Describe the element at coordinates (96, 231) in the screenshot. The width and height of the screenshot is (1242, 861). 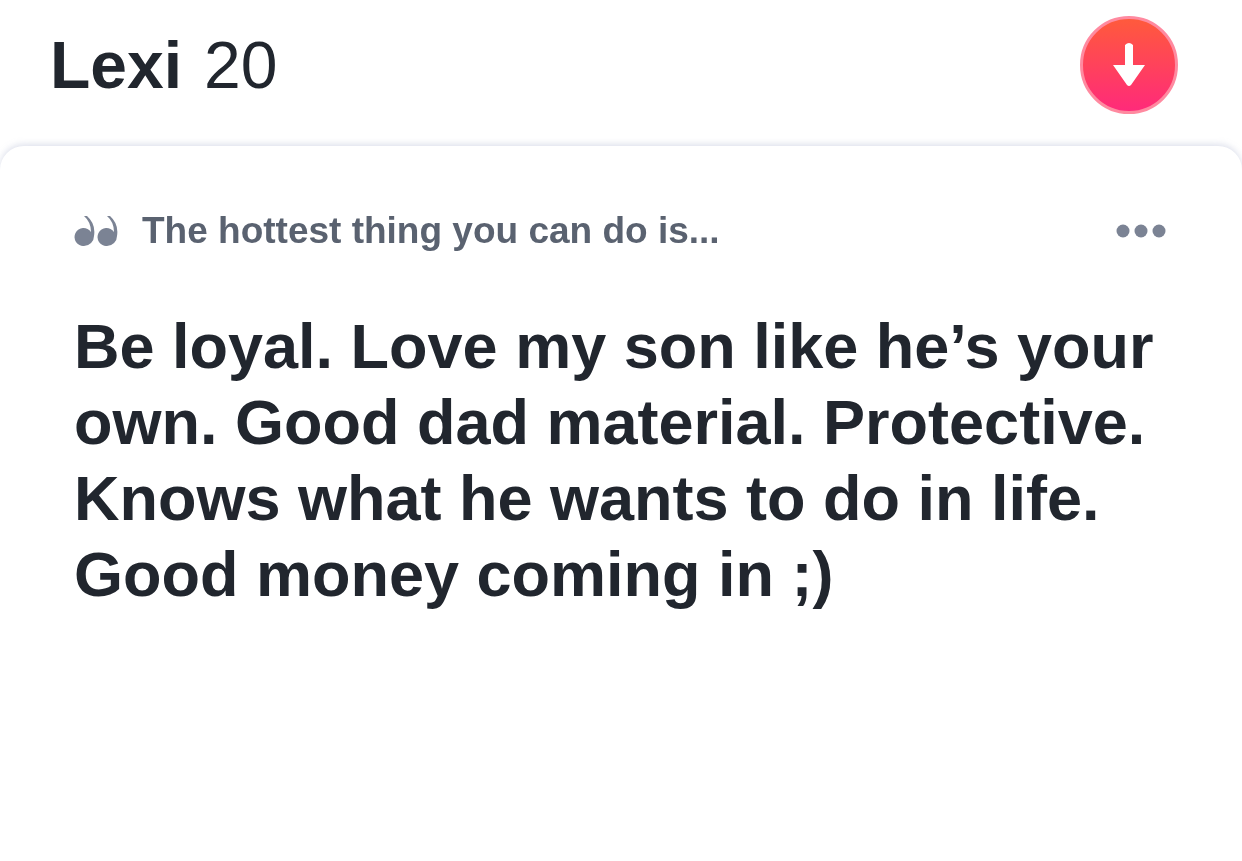
I see `quote-icon` at that location.